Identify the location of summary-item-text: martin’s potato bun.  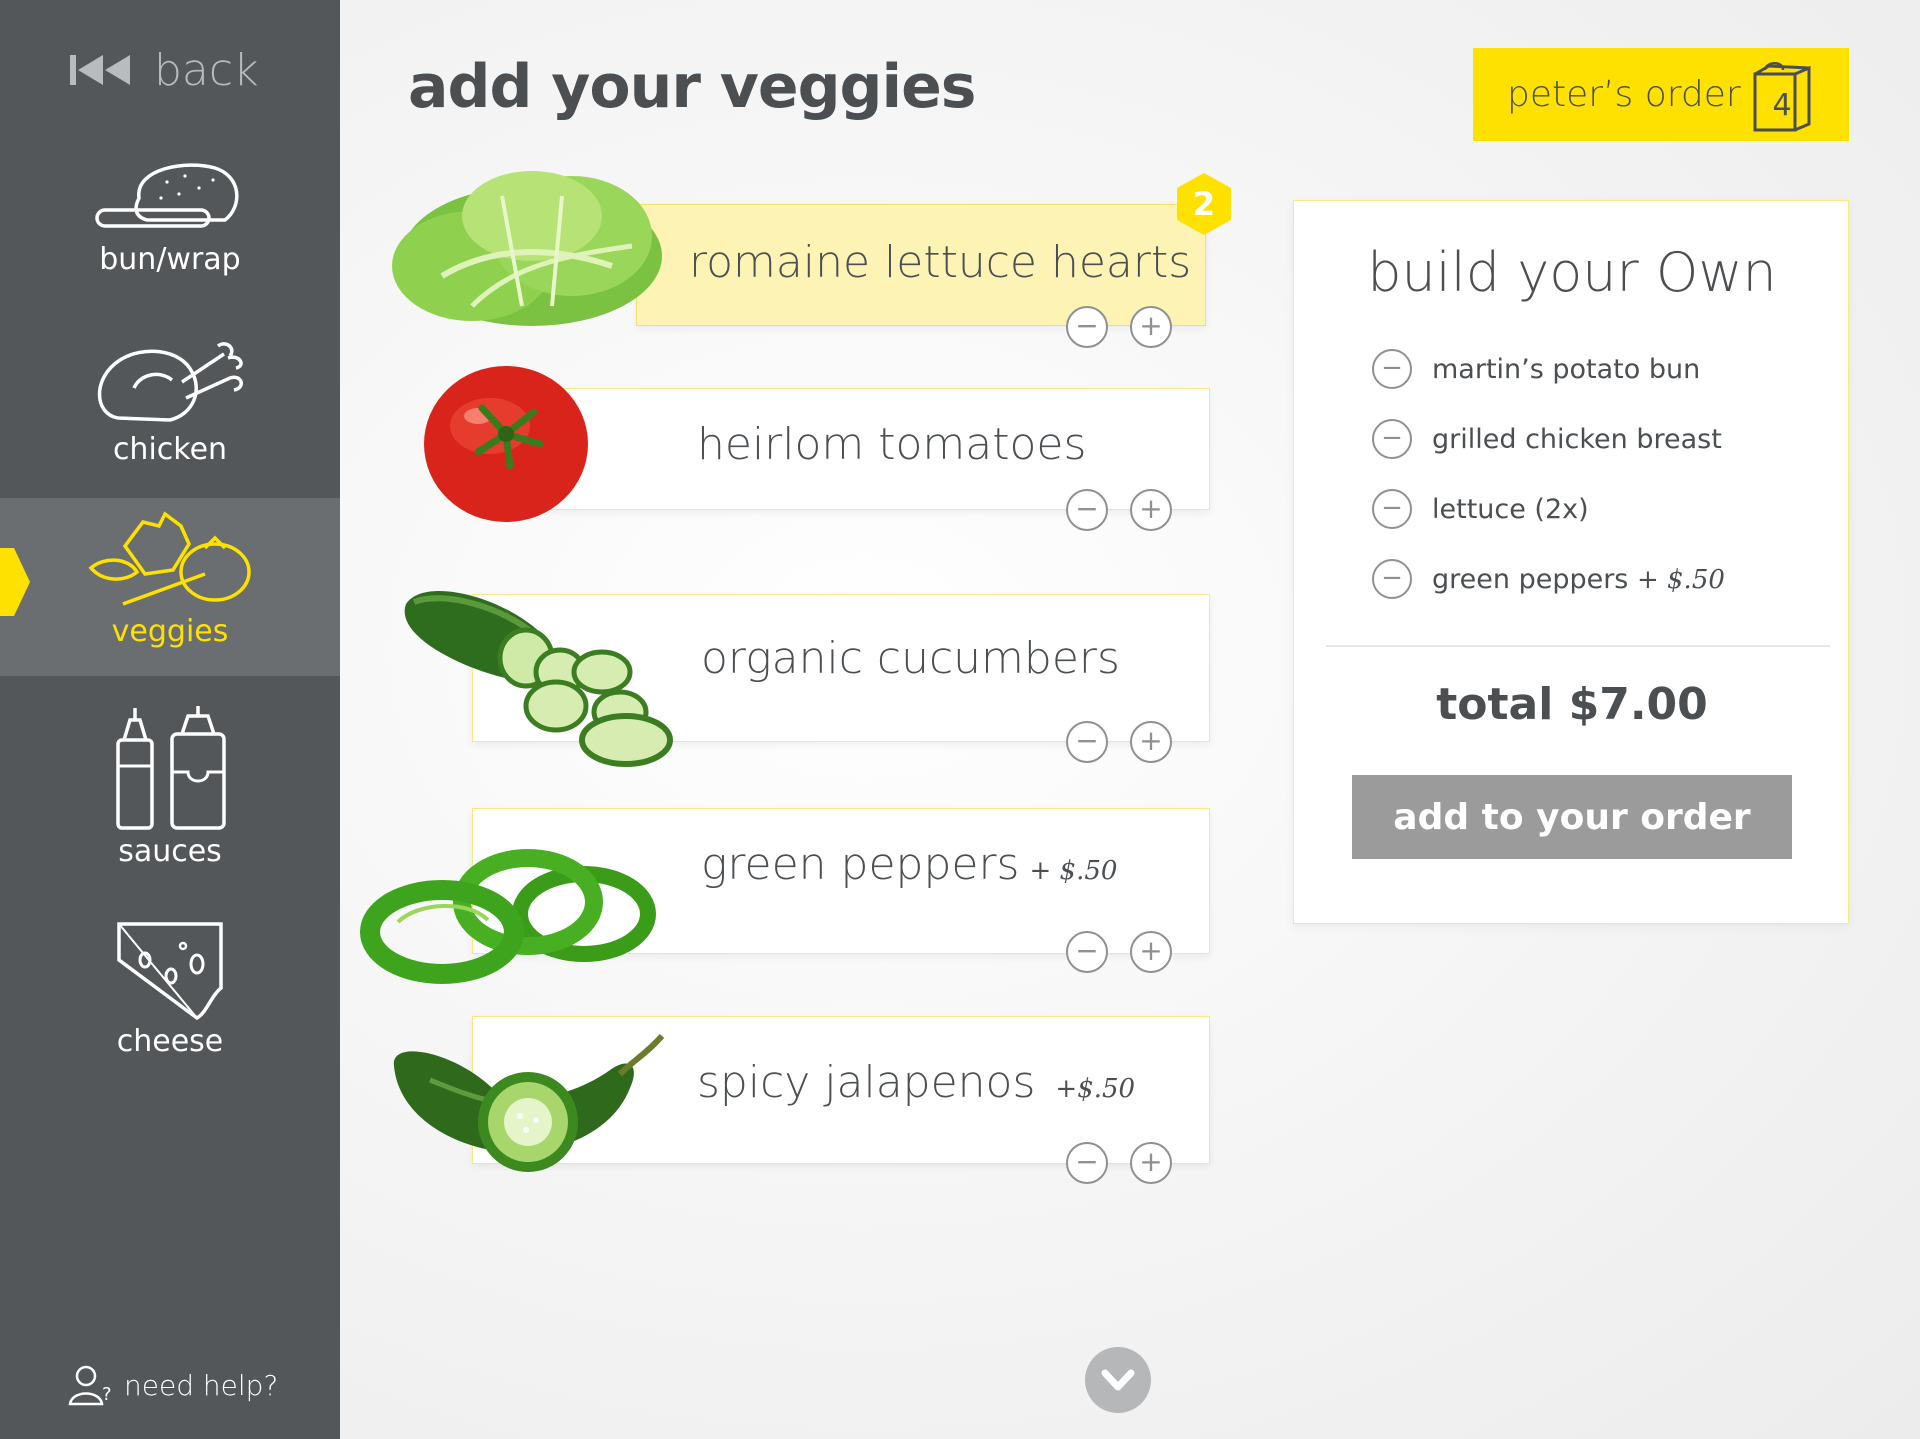
(1566, 369).